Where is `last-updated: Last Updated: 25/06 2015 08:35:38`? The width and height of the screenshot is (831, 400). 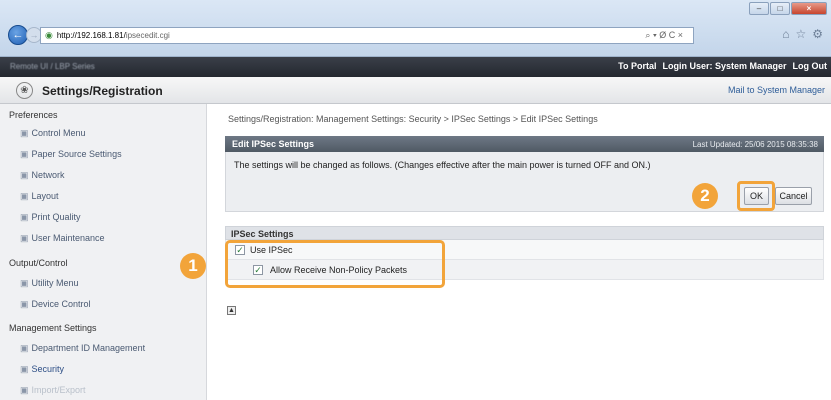 last-updated: Last Updated: 25/06 2015 08:35:38 is located at coordinates (755, 144).